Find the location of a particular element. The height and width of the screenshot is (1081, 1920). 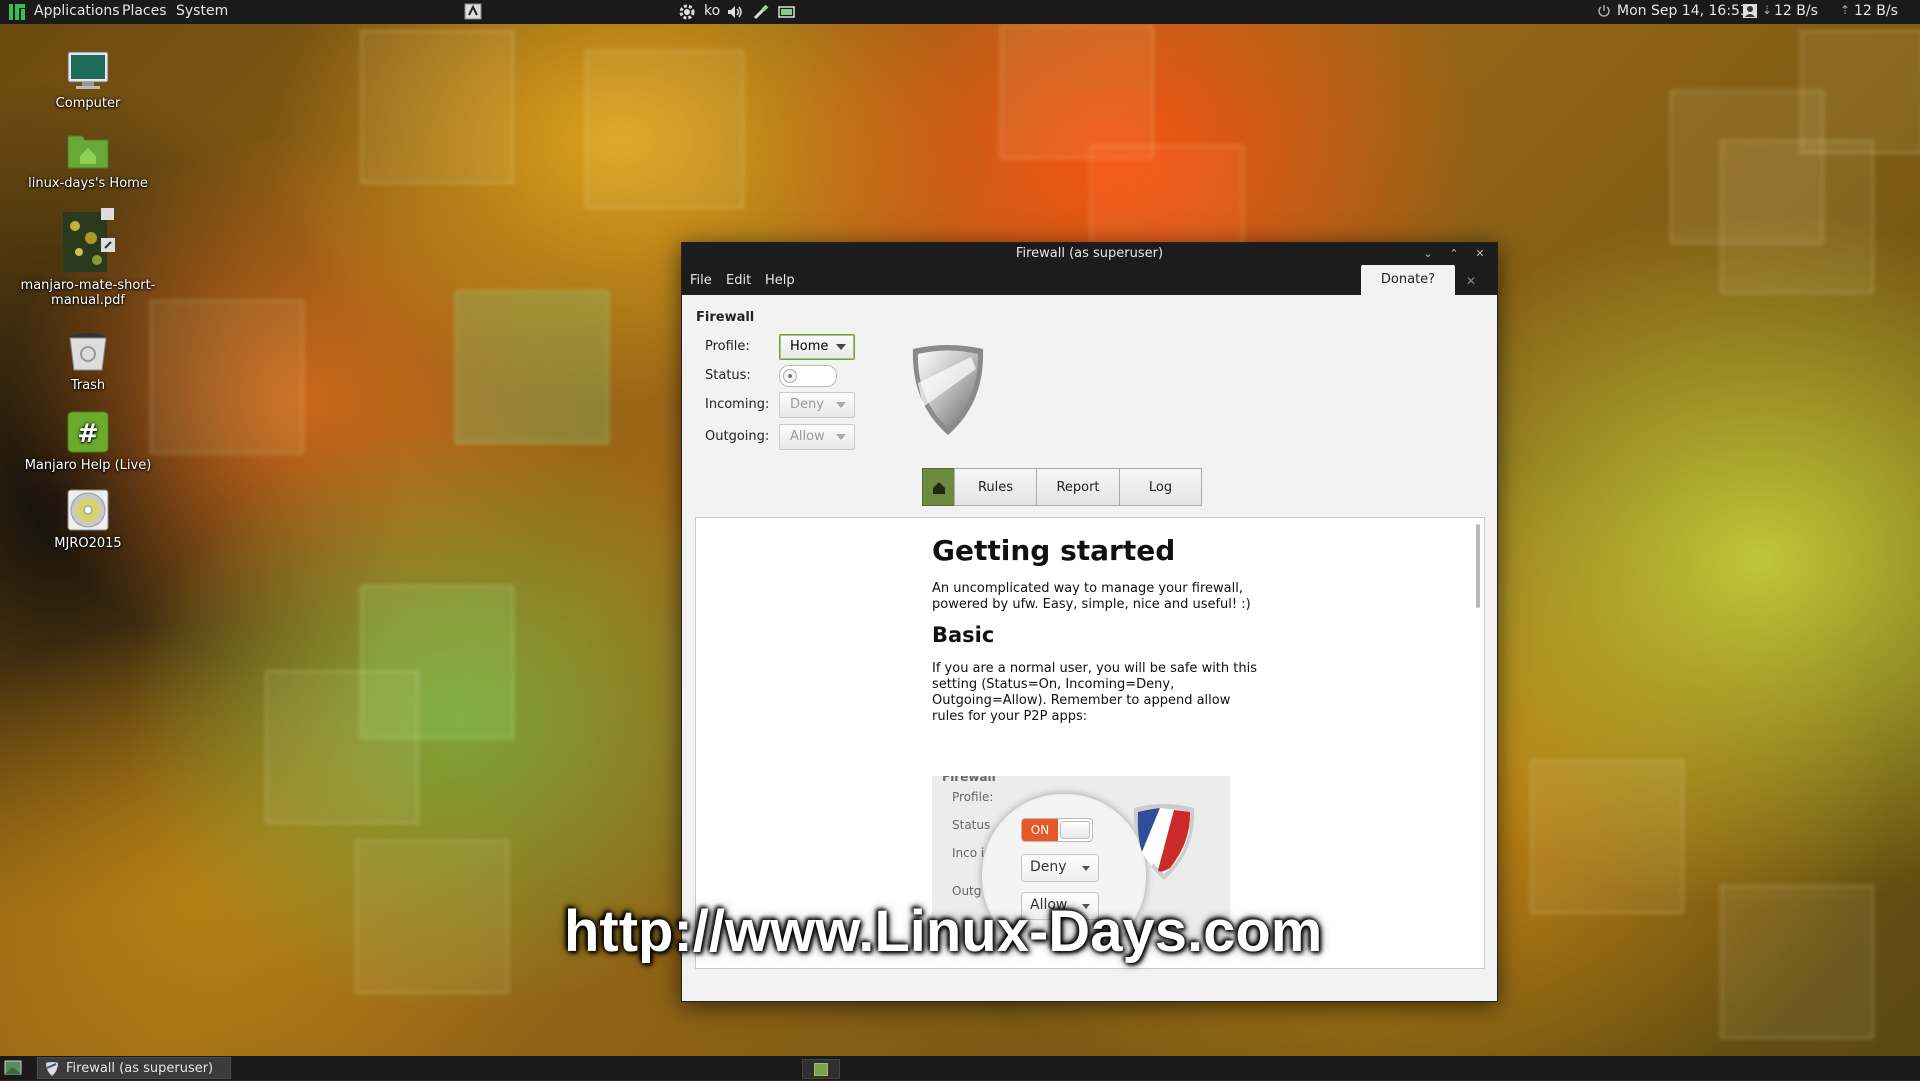

section-title: Firewall is located at coordinates (725, 317).